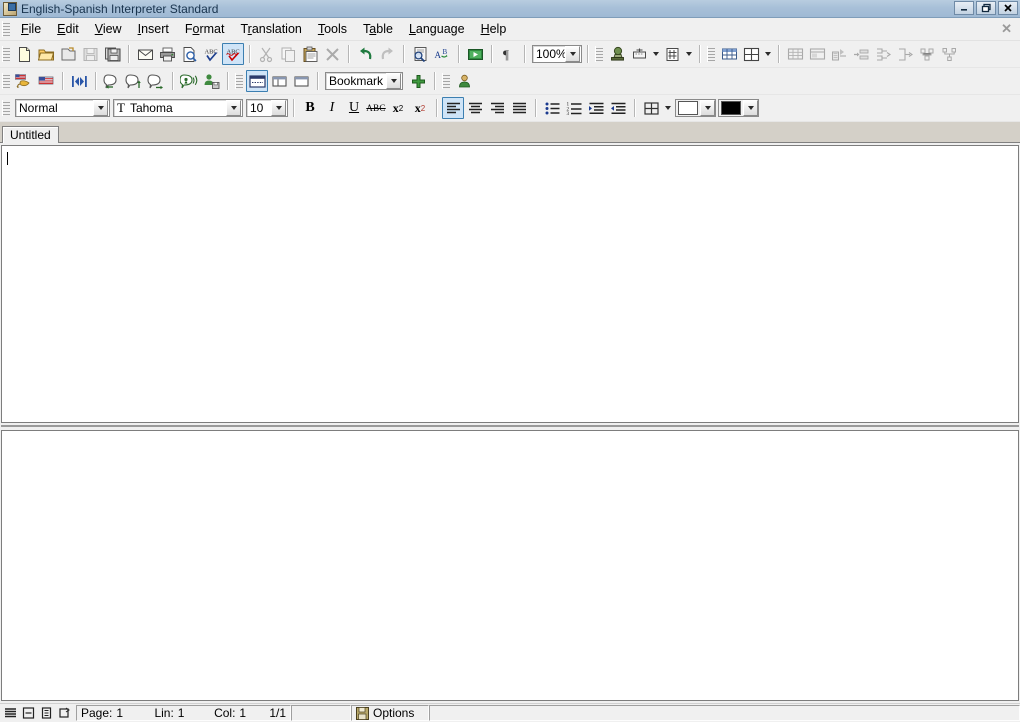 The image size is (1020, 722). Describe the element at coordinates (393, 81) in the screenshot. I see `bookmark-dropdown-button` at that location.